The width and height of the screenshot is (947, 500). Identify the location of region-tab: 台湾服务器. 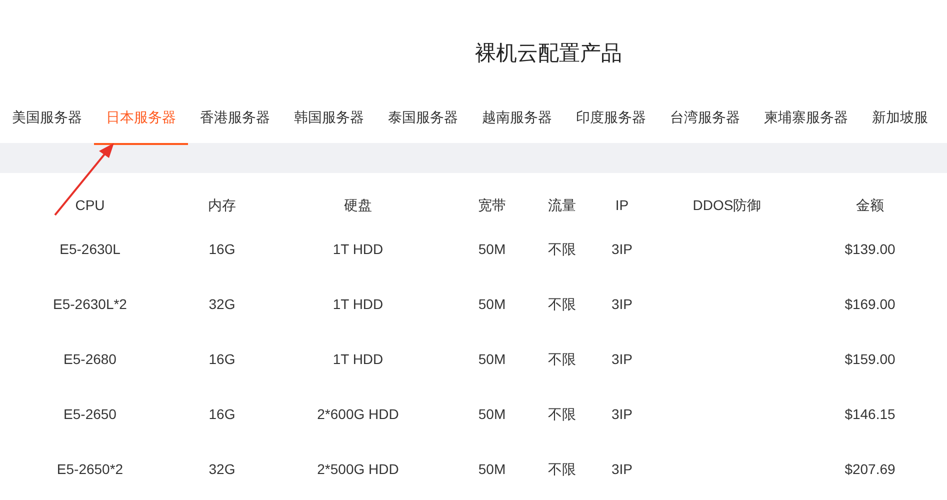
(705, 117).